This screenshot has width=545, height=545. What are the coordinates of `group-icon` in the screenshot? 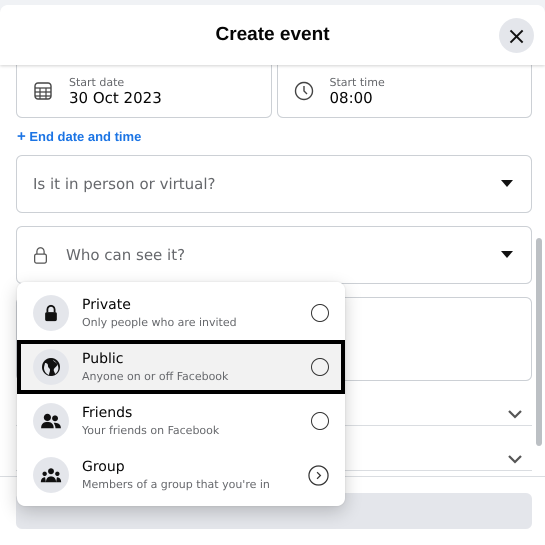 It's located at (51, 475).